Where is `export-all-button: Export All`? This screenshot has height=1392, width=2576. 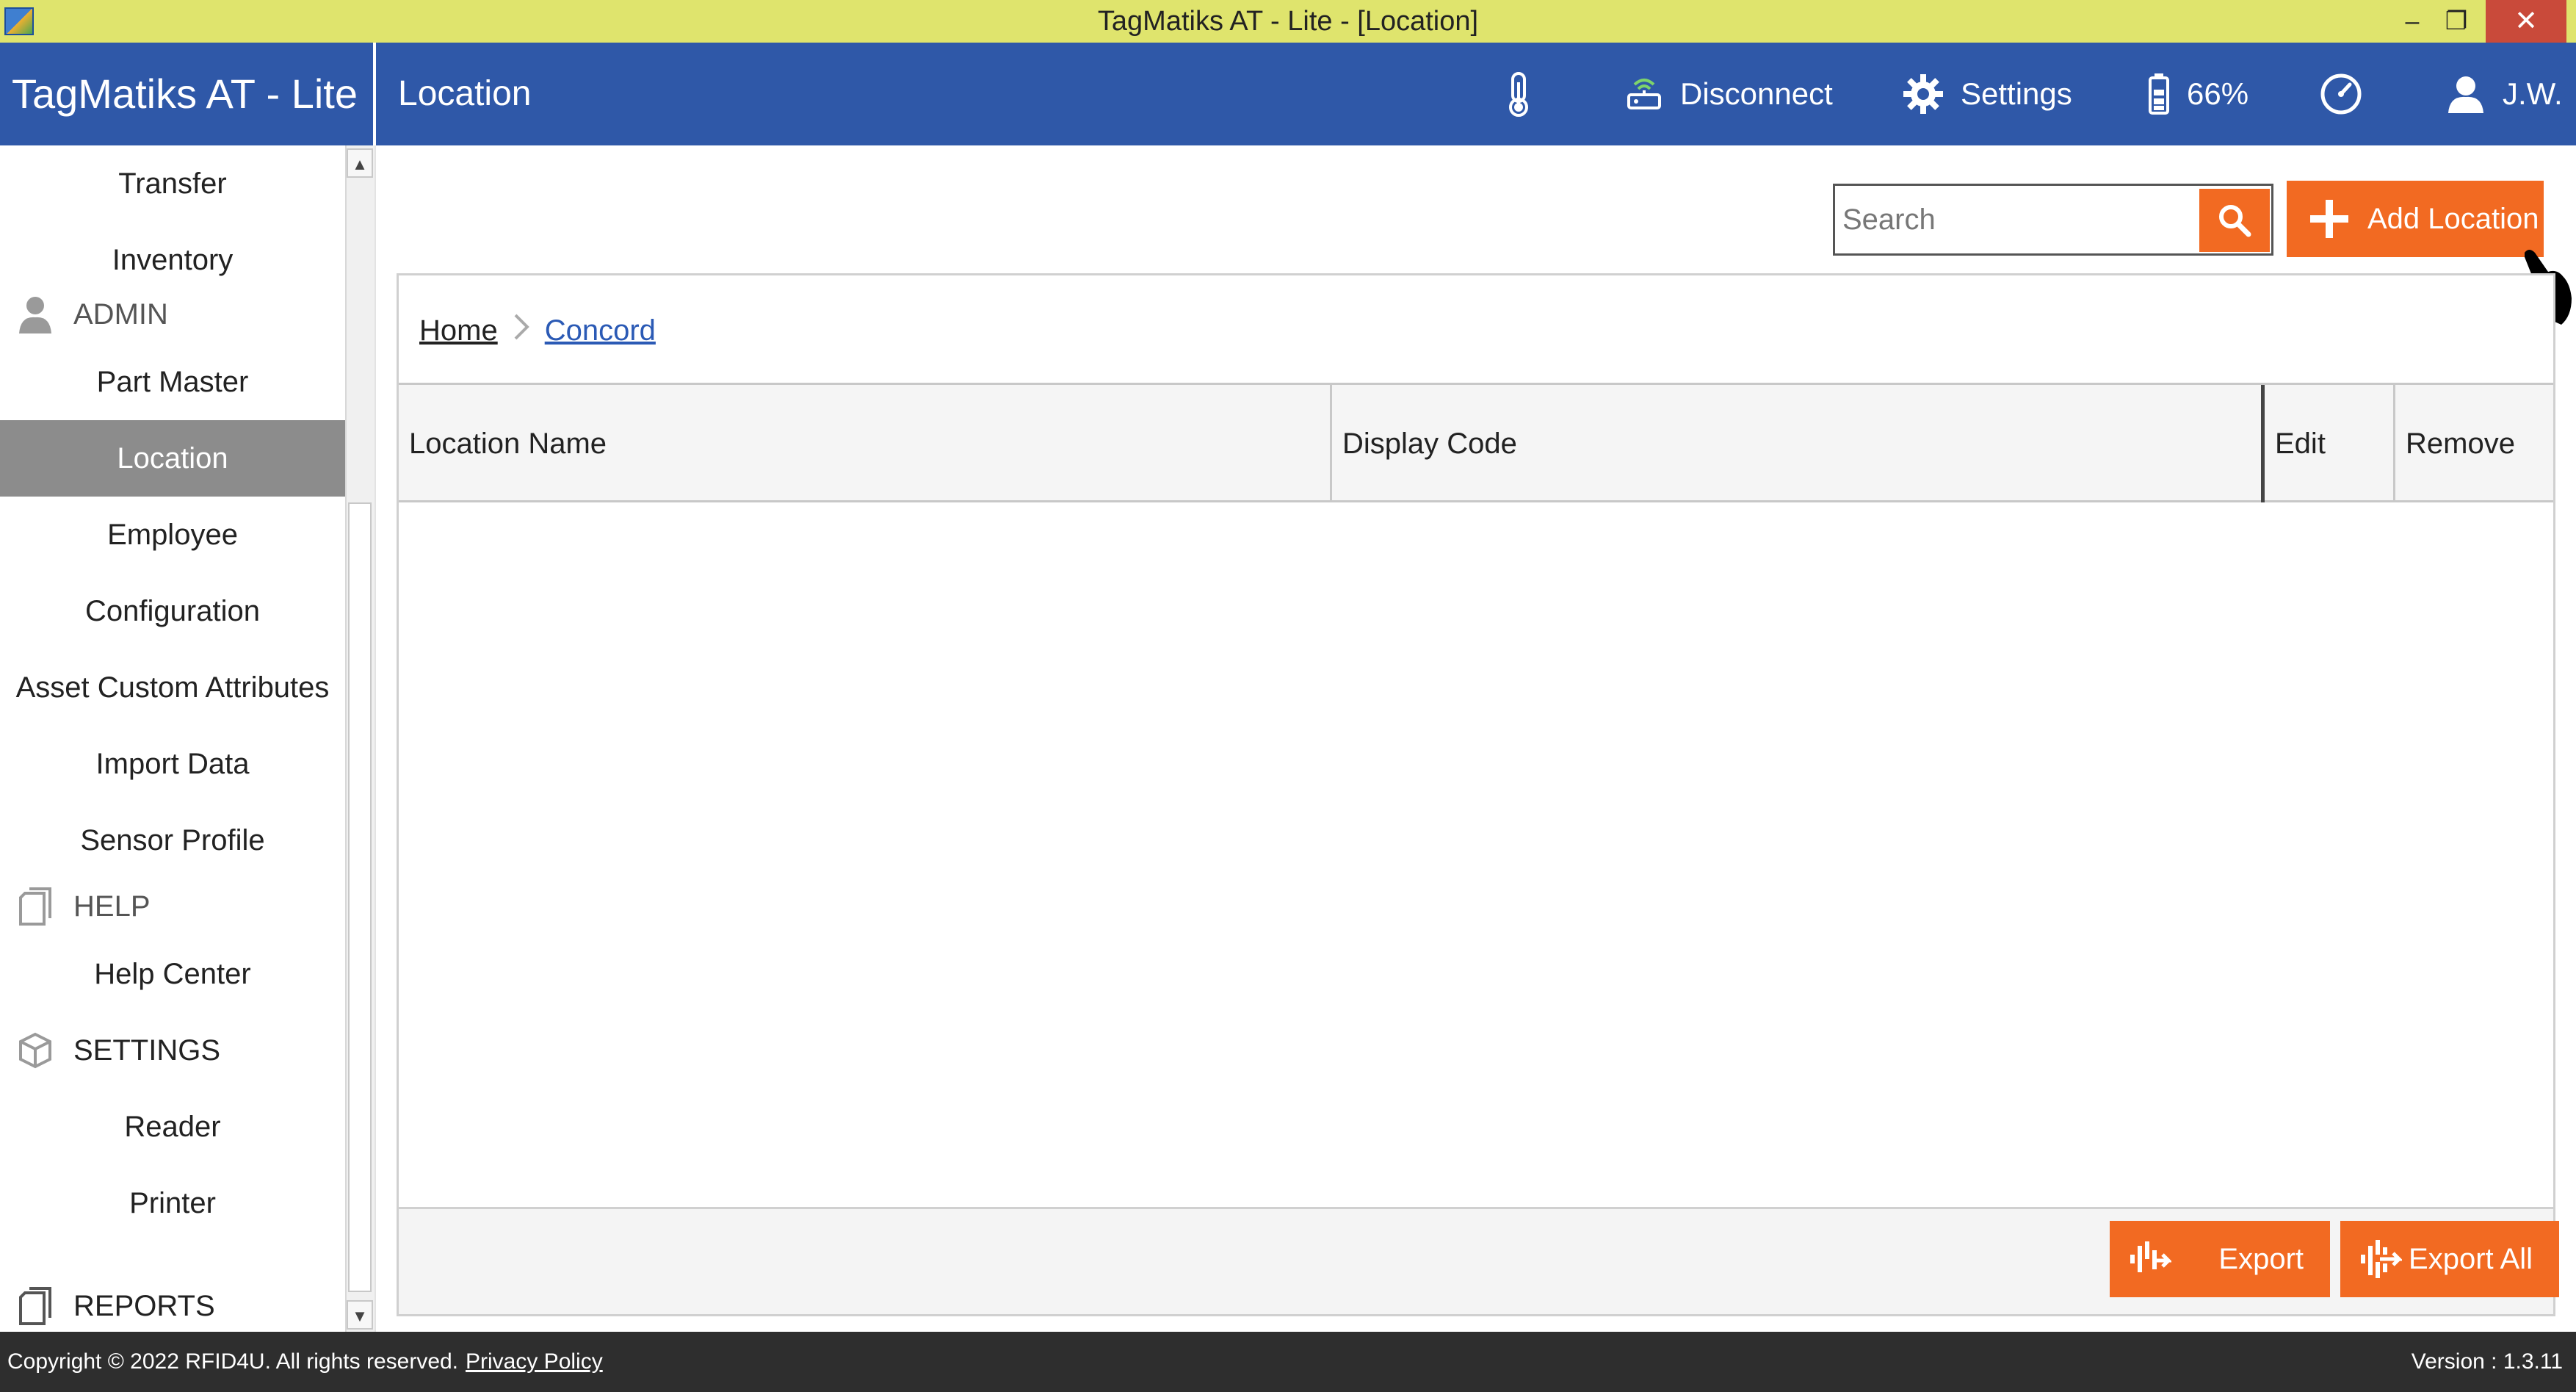
export-all-button: Export All is located at coordinates (2449, 1259).